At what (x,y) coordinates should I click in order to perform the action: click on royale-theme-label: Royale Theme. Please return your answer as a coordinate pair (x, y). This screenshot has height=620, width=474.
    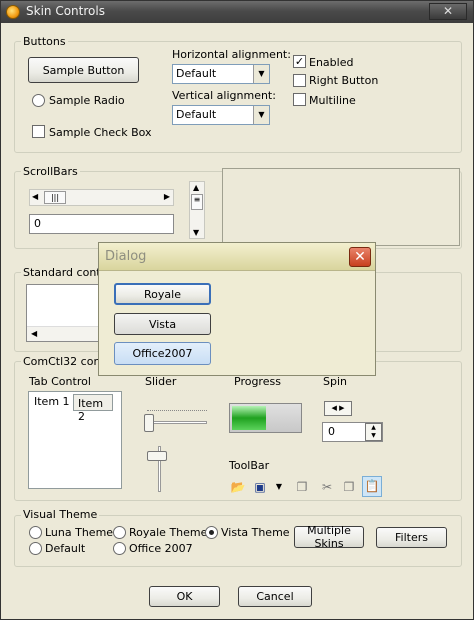
    Looking at the image, I should click on (168, 532).